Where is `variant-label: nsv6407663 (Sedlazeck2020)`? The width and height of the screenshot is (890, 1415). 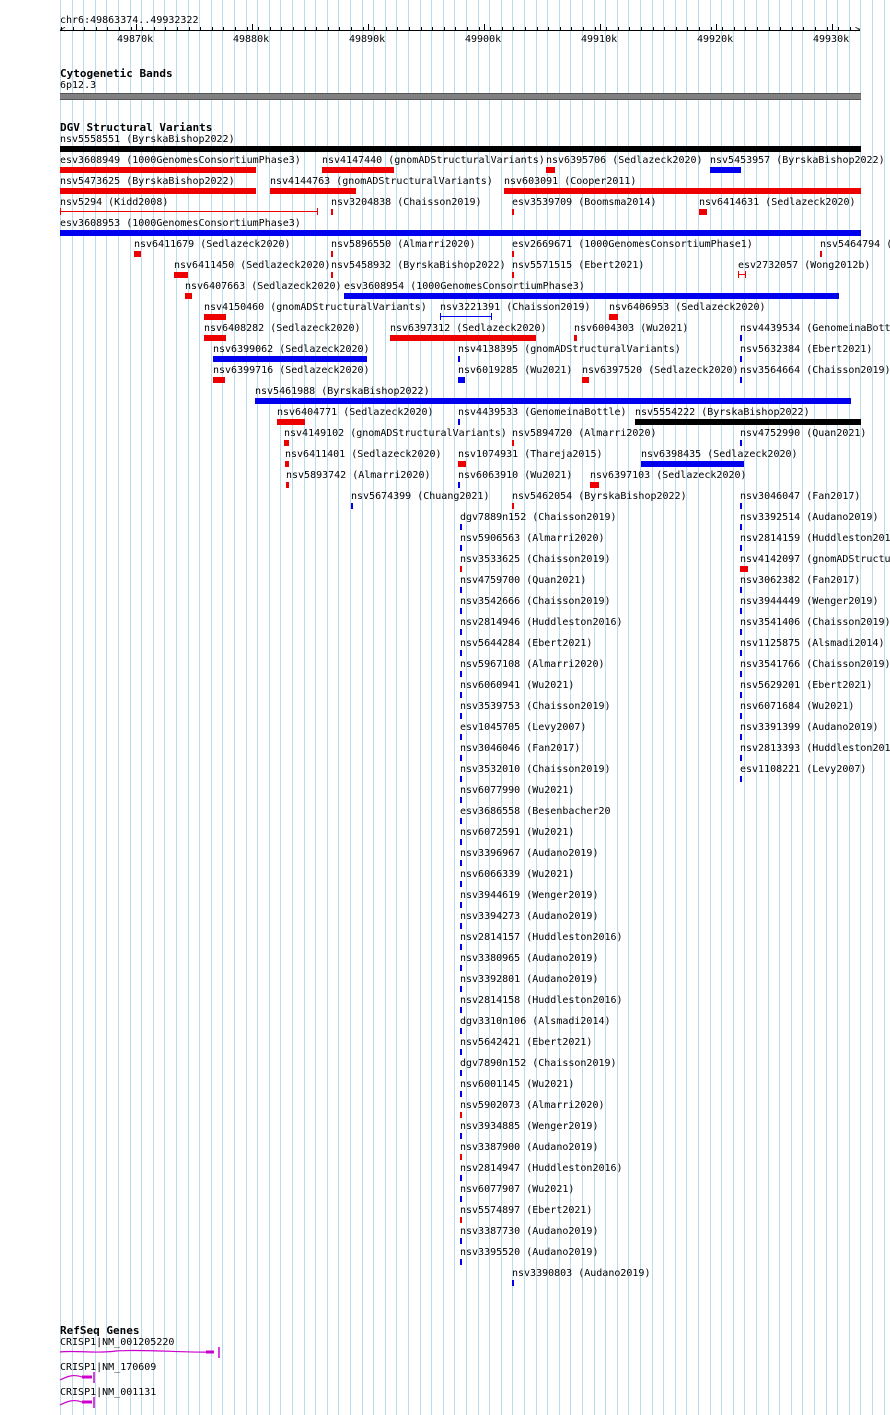
variant-label: nsv6407663 (Sedlazeck2020) is located at coordinates (263, 287).